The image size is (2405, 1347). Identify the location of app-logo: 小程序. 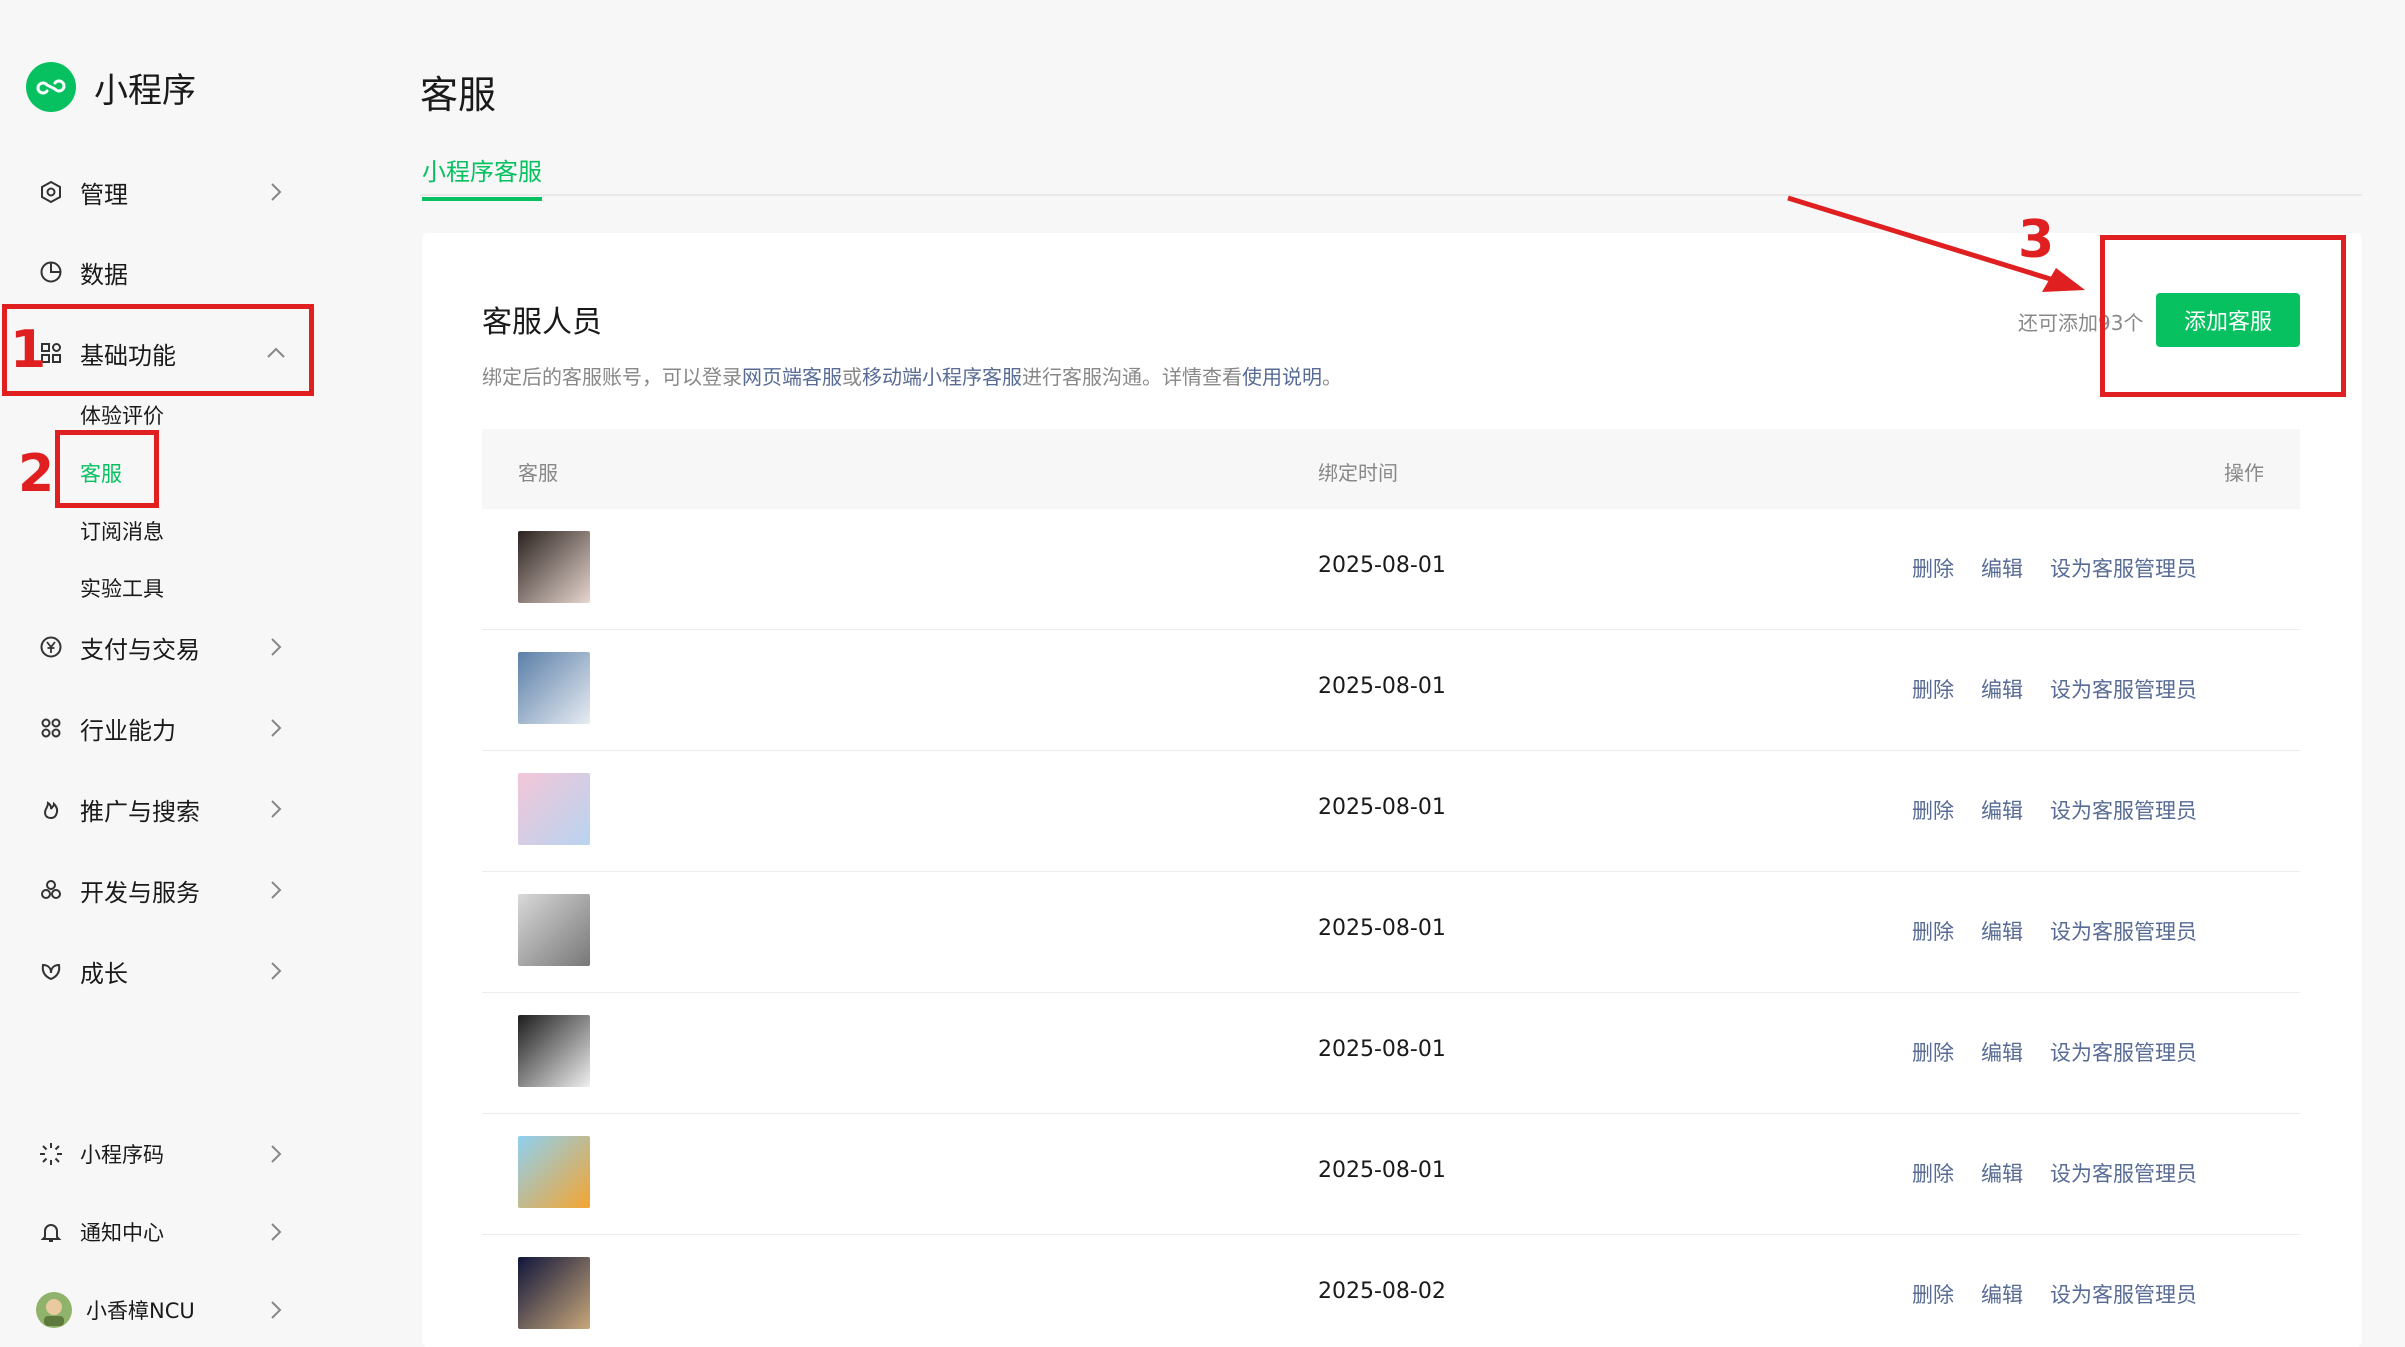
(111, 87).